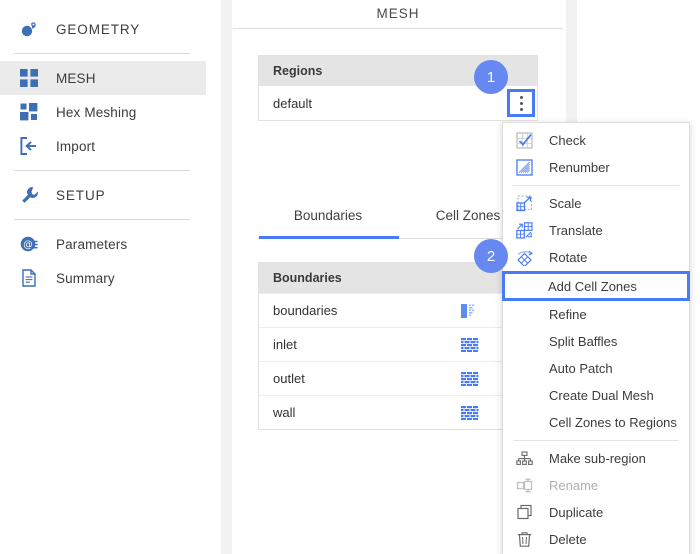 This screenshot has height=554, width=700. What do you see at coordinates (103, 78) in the screenshot?
I see `sidebar-item-mesh: MESH` at bounding box center [103, 78].